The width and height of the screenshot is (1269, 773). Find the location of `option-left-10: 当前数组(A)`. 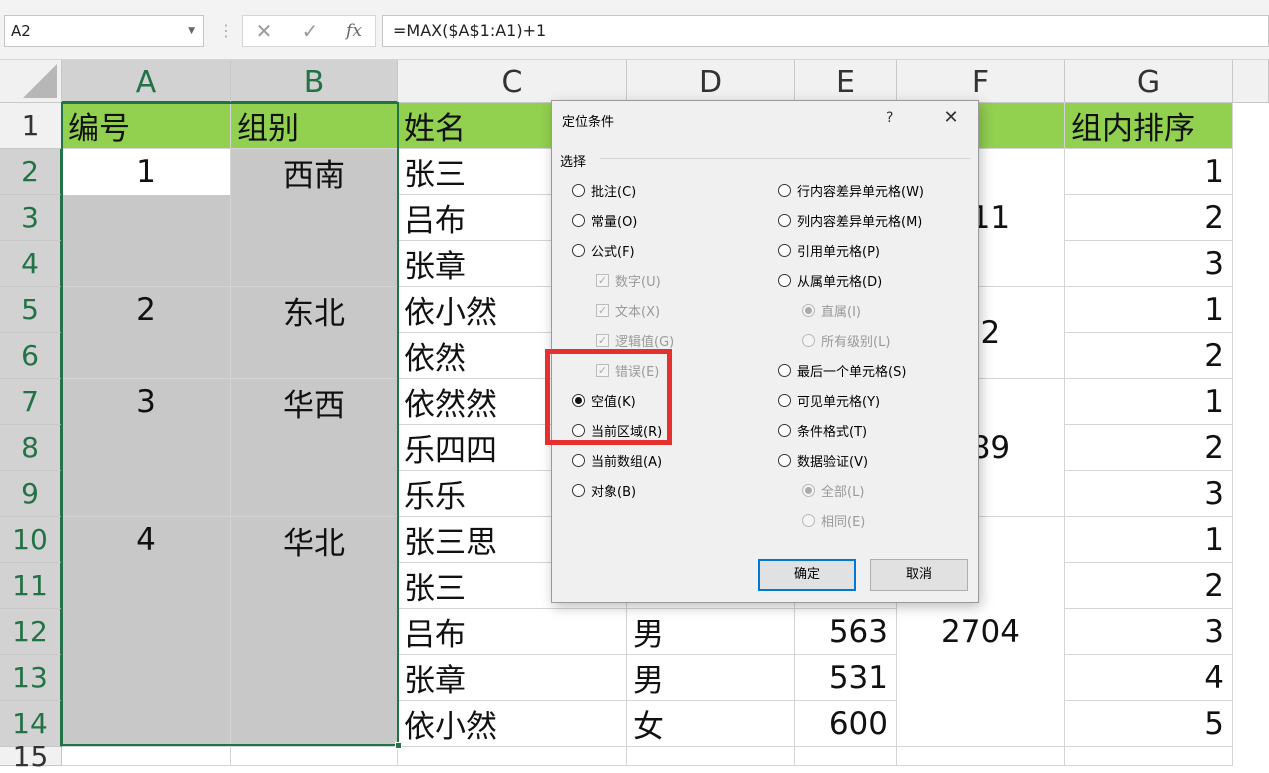

option-left-10: 当前数组(A) is located at coordinates (617, 460).